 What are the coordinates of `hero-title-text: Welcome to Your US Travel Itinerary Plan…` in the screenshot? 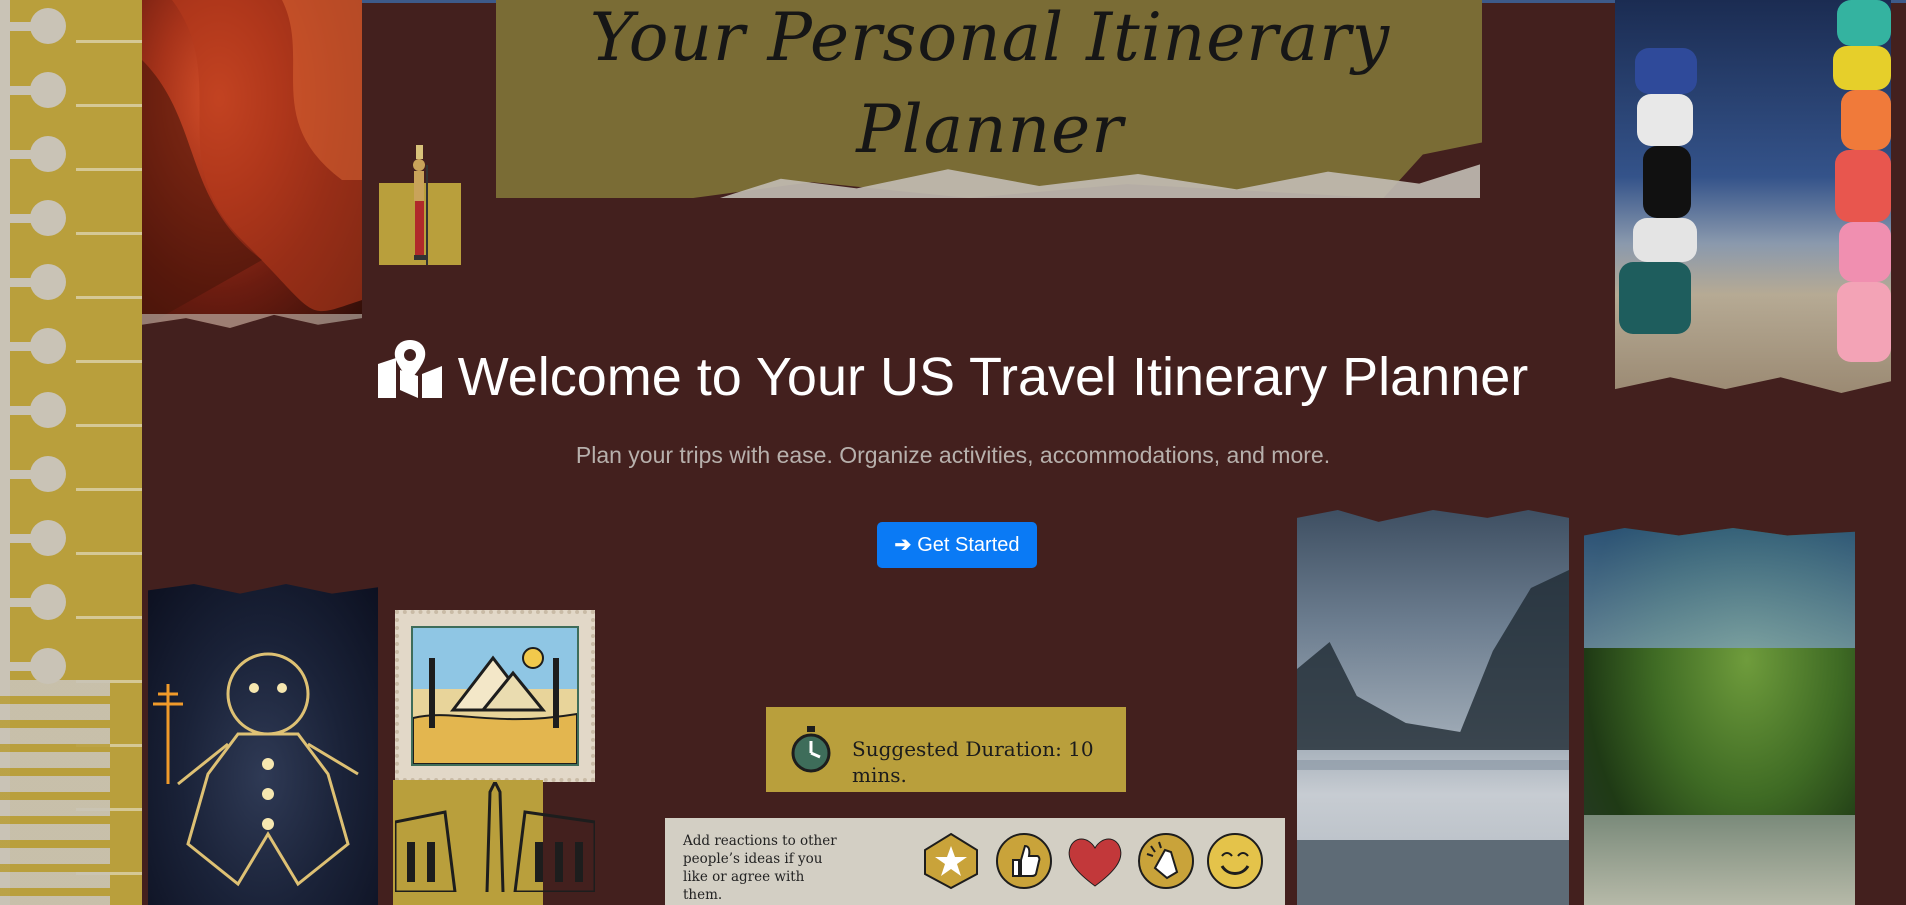 It's located at (993, 377).